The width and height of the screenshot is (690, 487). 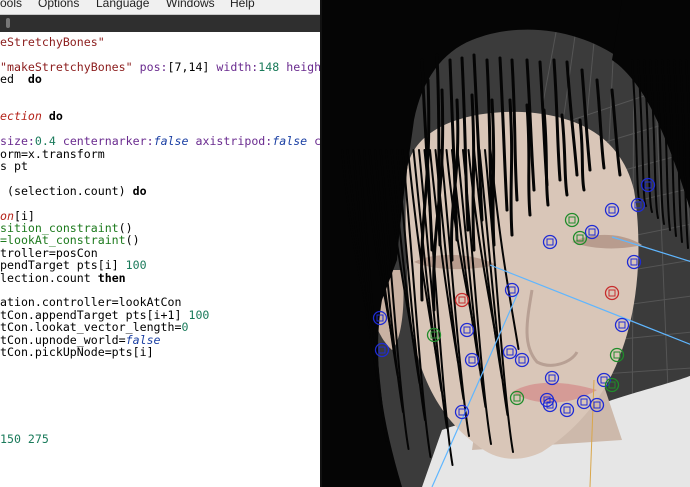 I want to click on code-token: ed, so click(x=14, y=79).